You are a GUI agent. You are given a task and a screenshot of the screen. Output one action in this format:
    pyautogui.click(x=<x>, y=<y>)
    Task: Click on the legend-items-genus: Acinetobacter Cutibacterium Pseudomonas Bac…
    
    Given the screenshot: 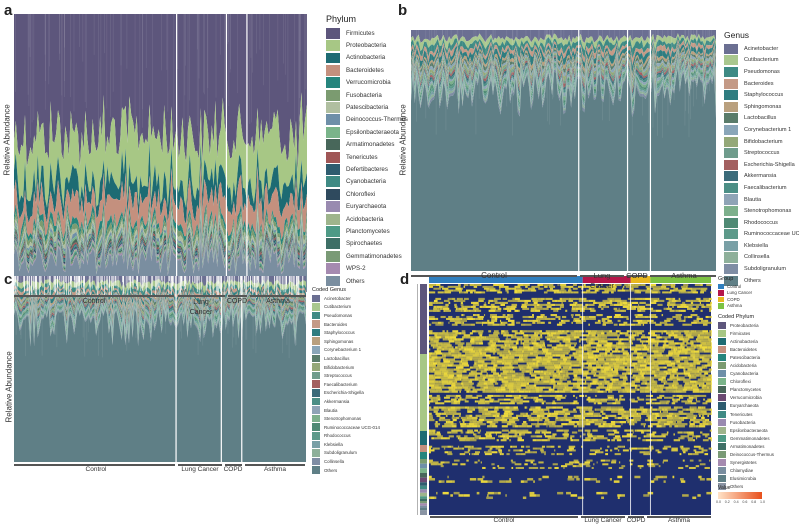 What is the action you would take?
    pyautogui.click(x=761, y=164)
    